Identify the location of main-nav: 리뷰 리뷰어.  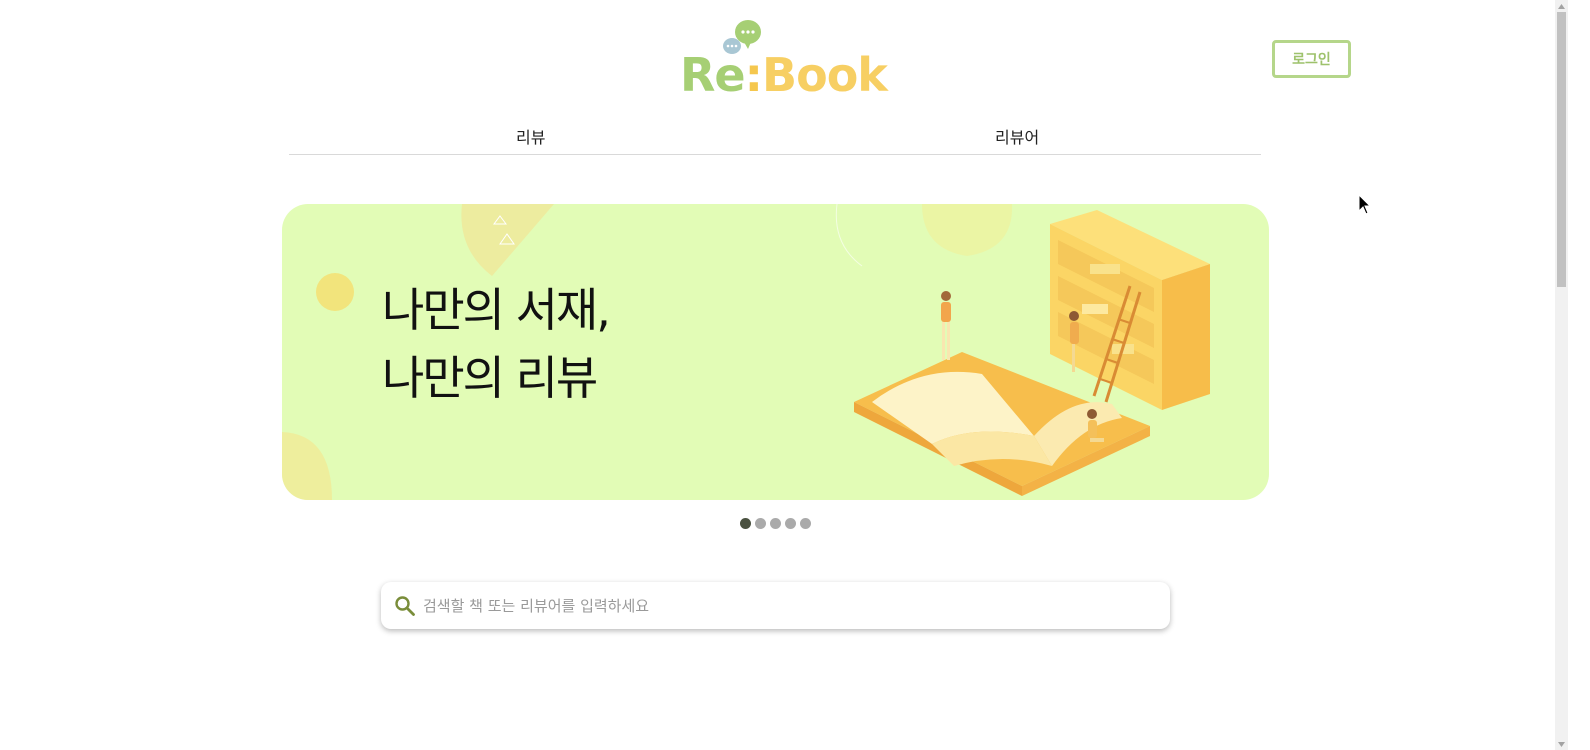
(775, 136).